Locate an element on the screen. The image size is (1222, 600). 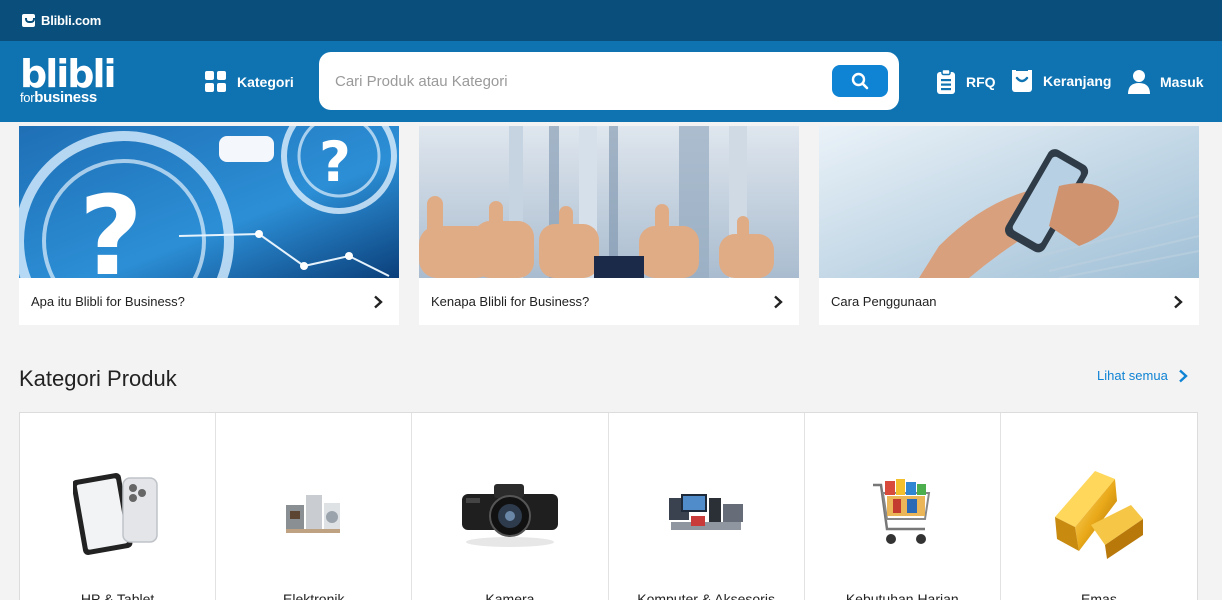
logo-wordmark: blibli is located at coordinates (68, 74).